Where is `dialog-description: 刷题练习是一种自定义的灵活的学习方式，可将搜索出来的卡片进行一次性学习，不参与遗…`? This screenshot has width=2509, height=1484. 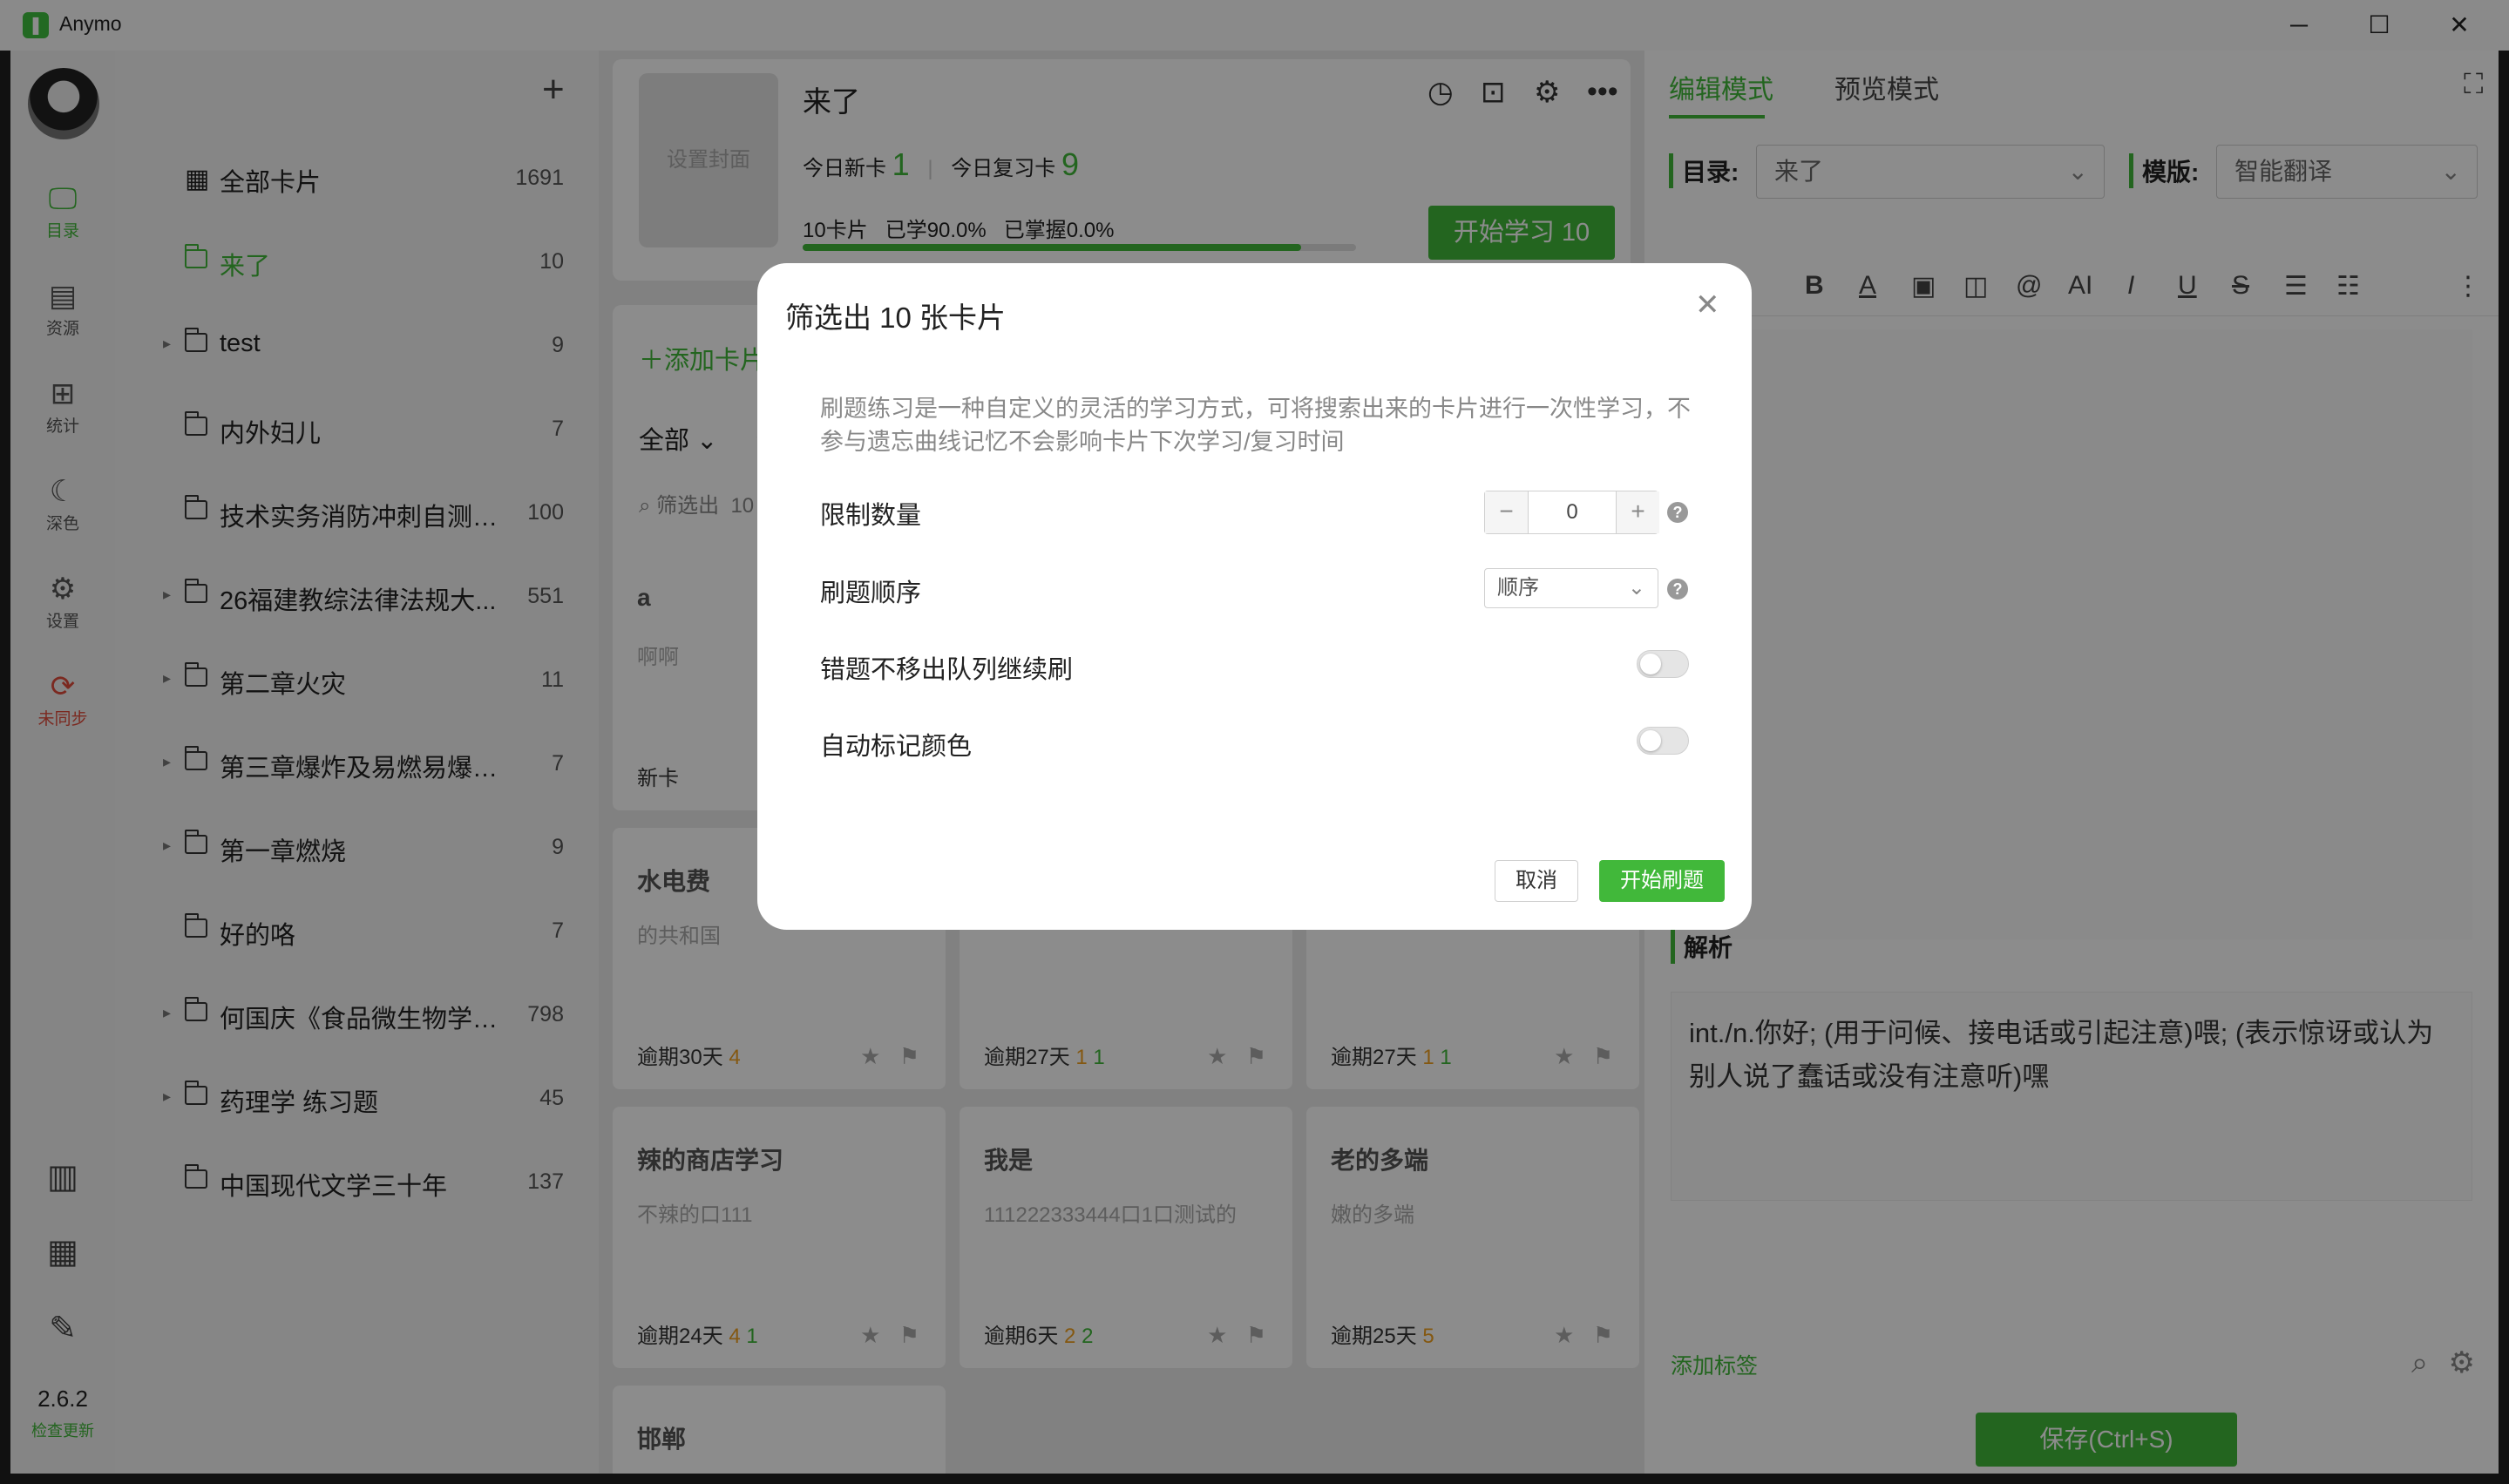 dialog-description: 刷题练习是一种自定义的灵活的学习方式，可将搜索出来的卡片进行一次性学习，不参与遗… is located at coordinates (1255, 425).